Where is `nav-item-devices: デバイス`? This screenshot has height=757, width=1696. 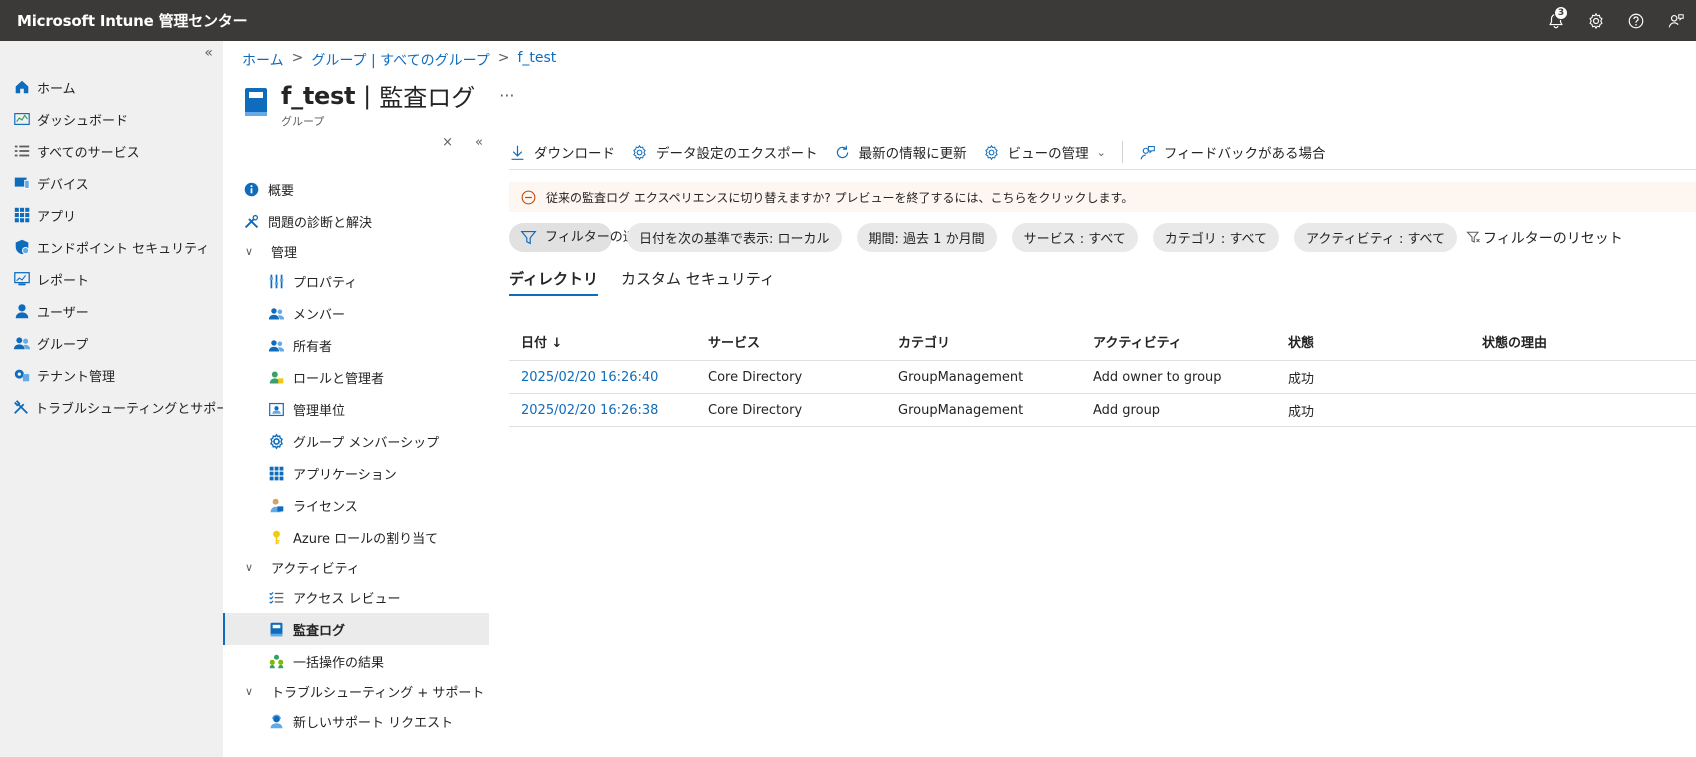 nav-item-devices: デバイス is located at coordinates (111, 183).